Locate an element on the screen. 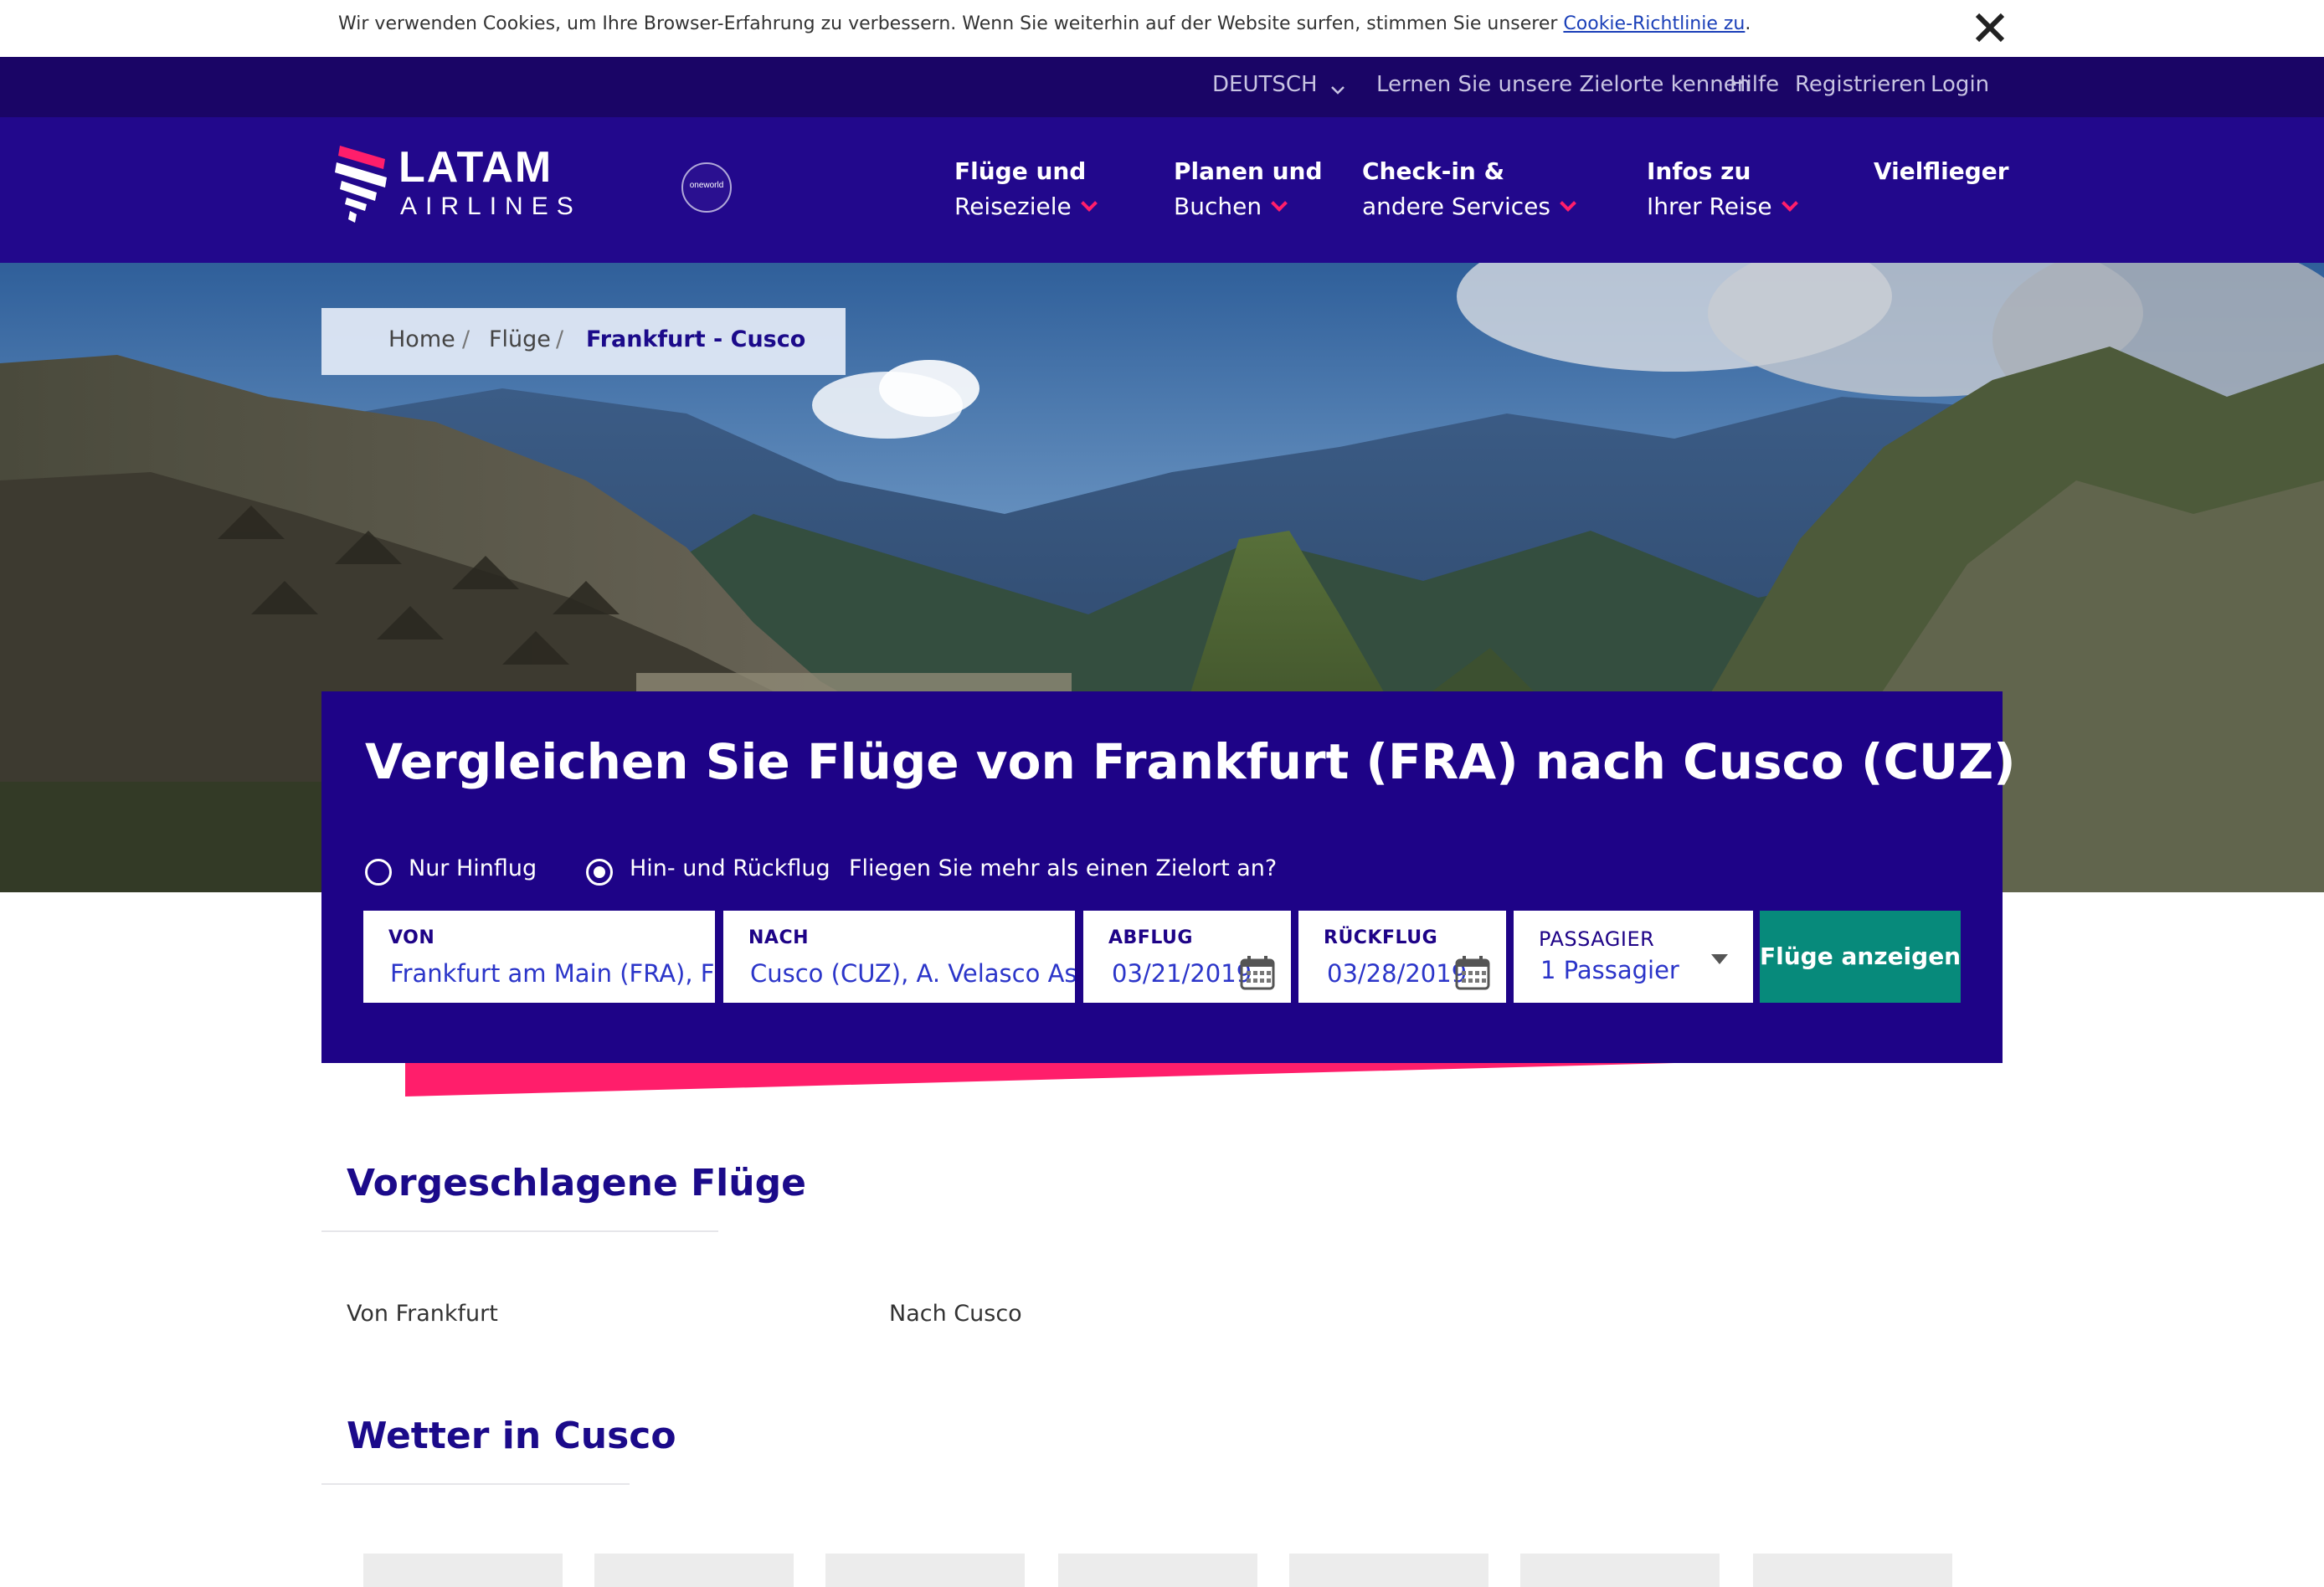 This screenshot has height=1587, width=2324. departure-field: ABFLUG 03/21/2019 is located at coordinates (1187, 957).